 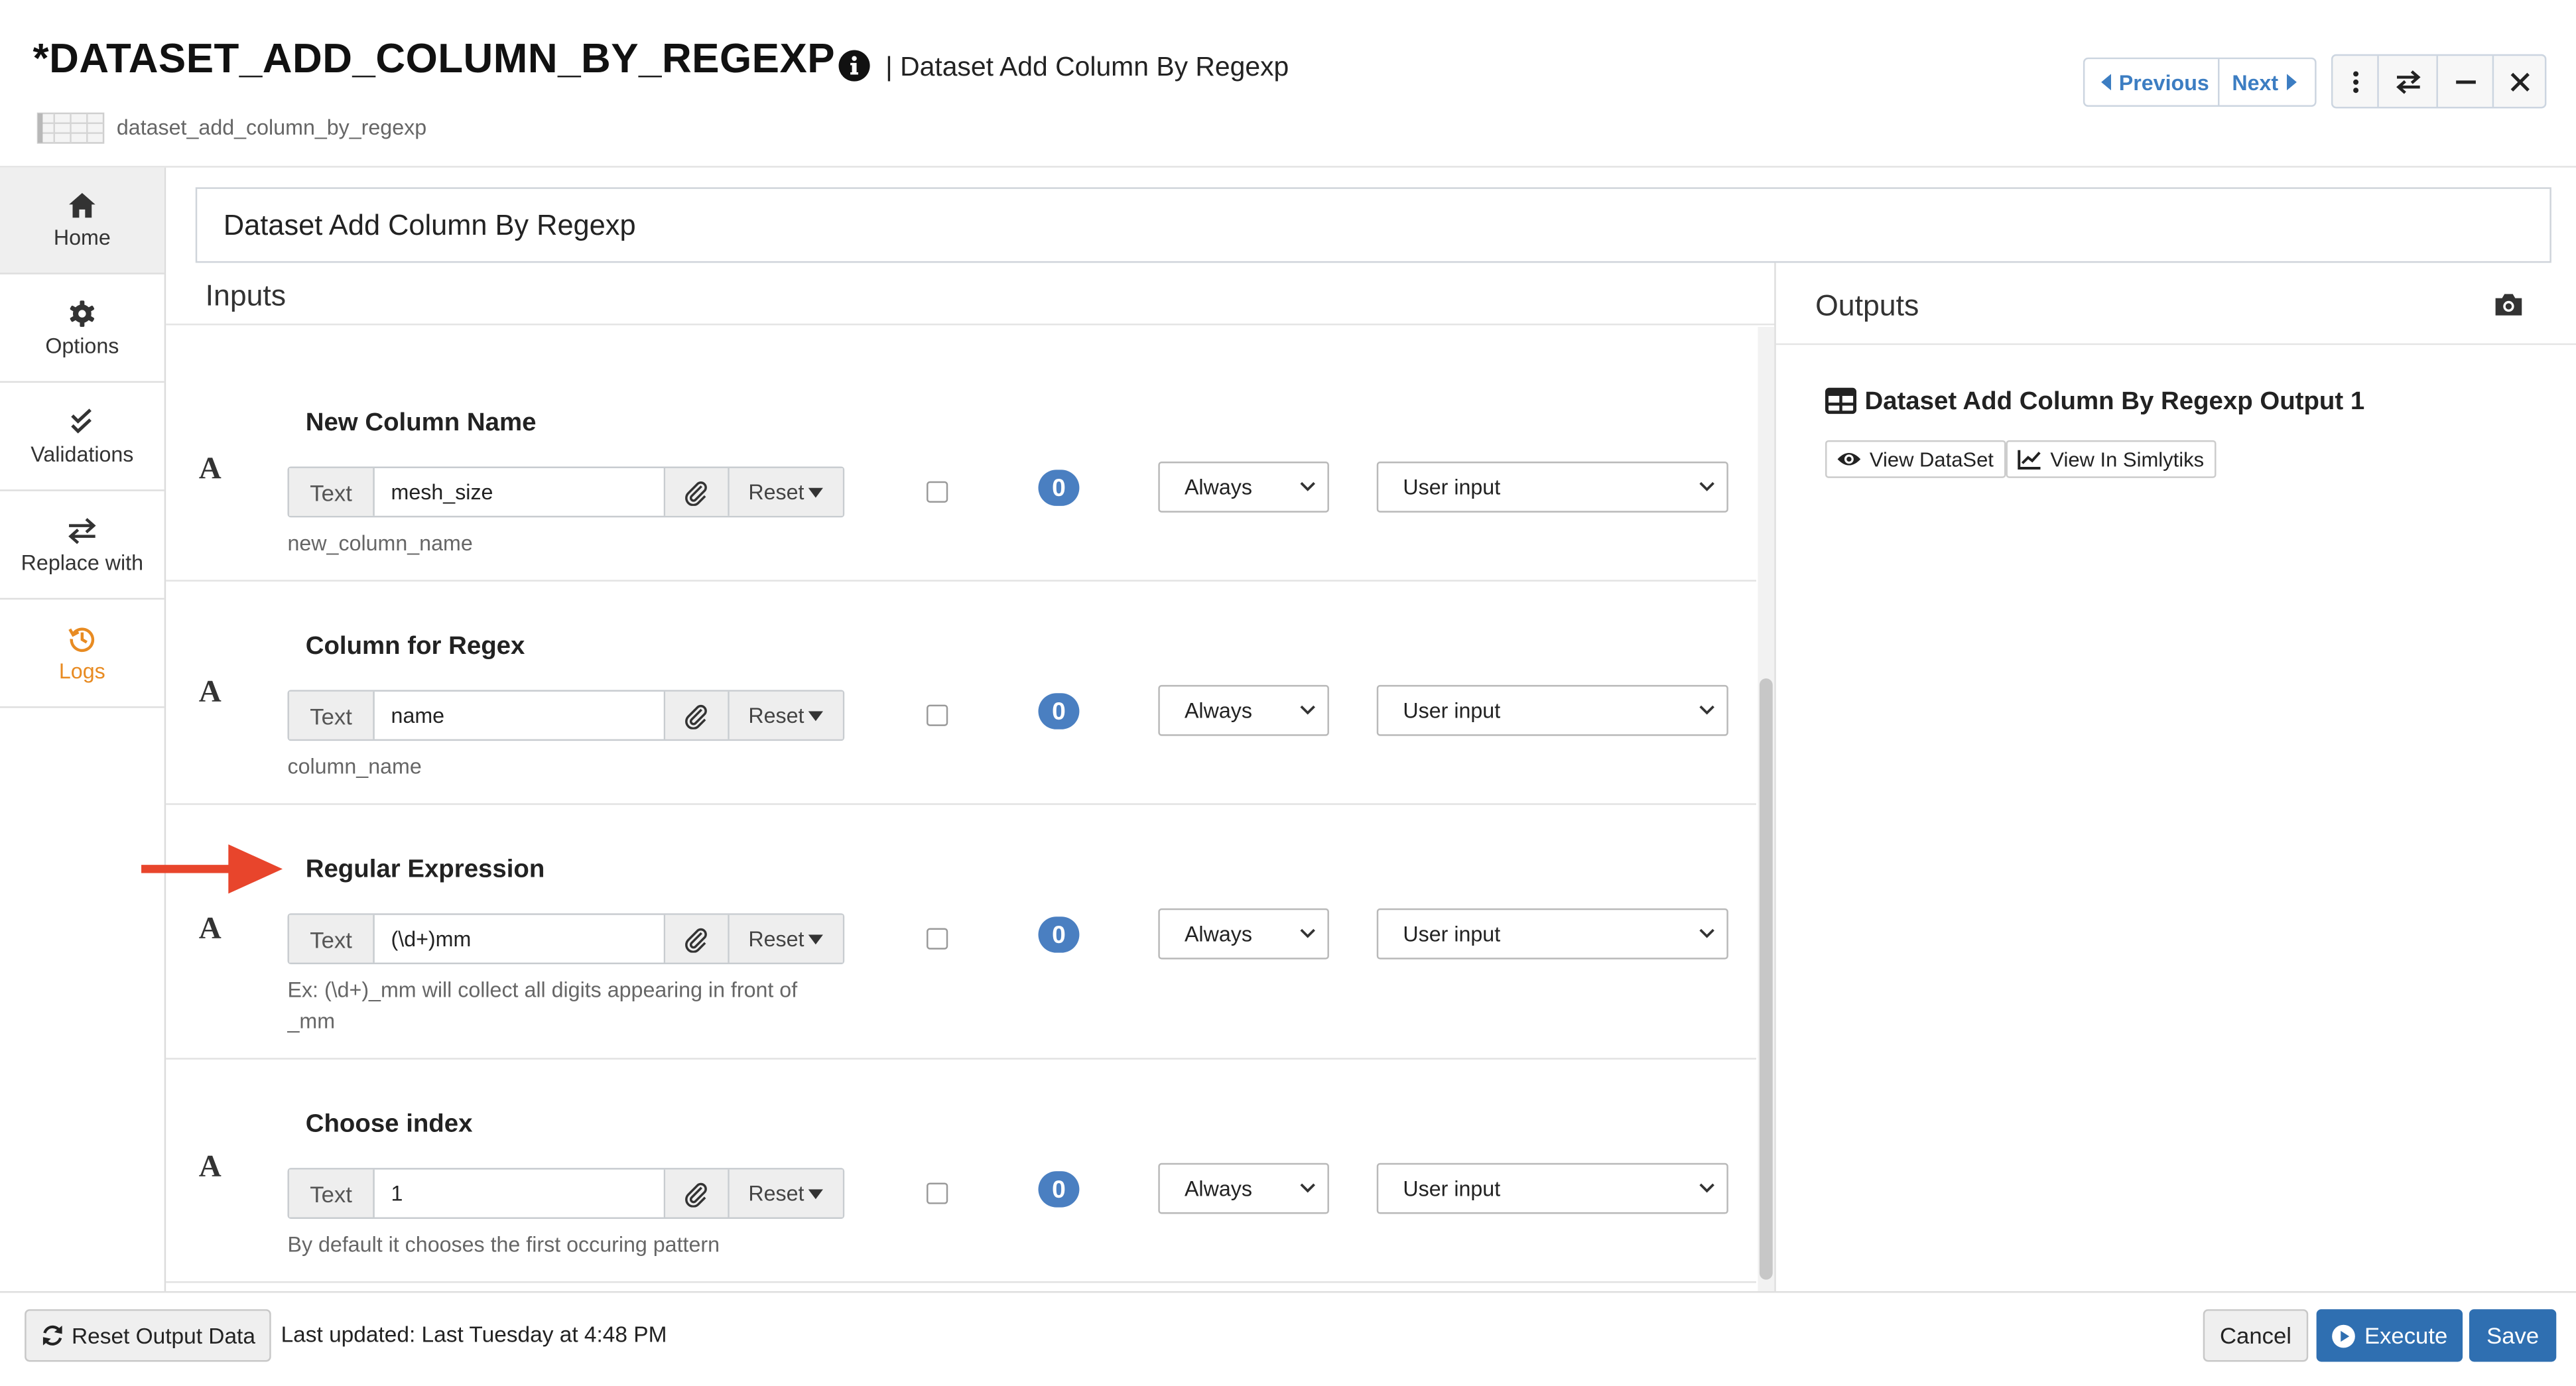 I want to click on sidebar-item-validations: Validations, so click(x=82, y=438).